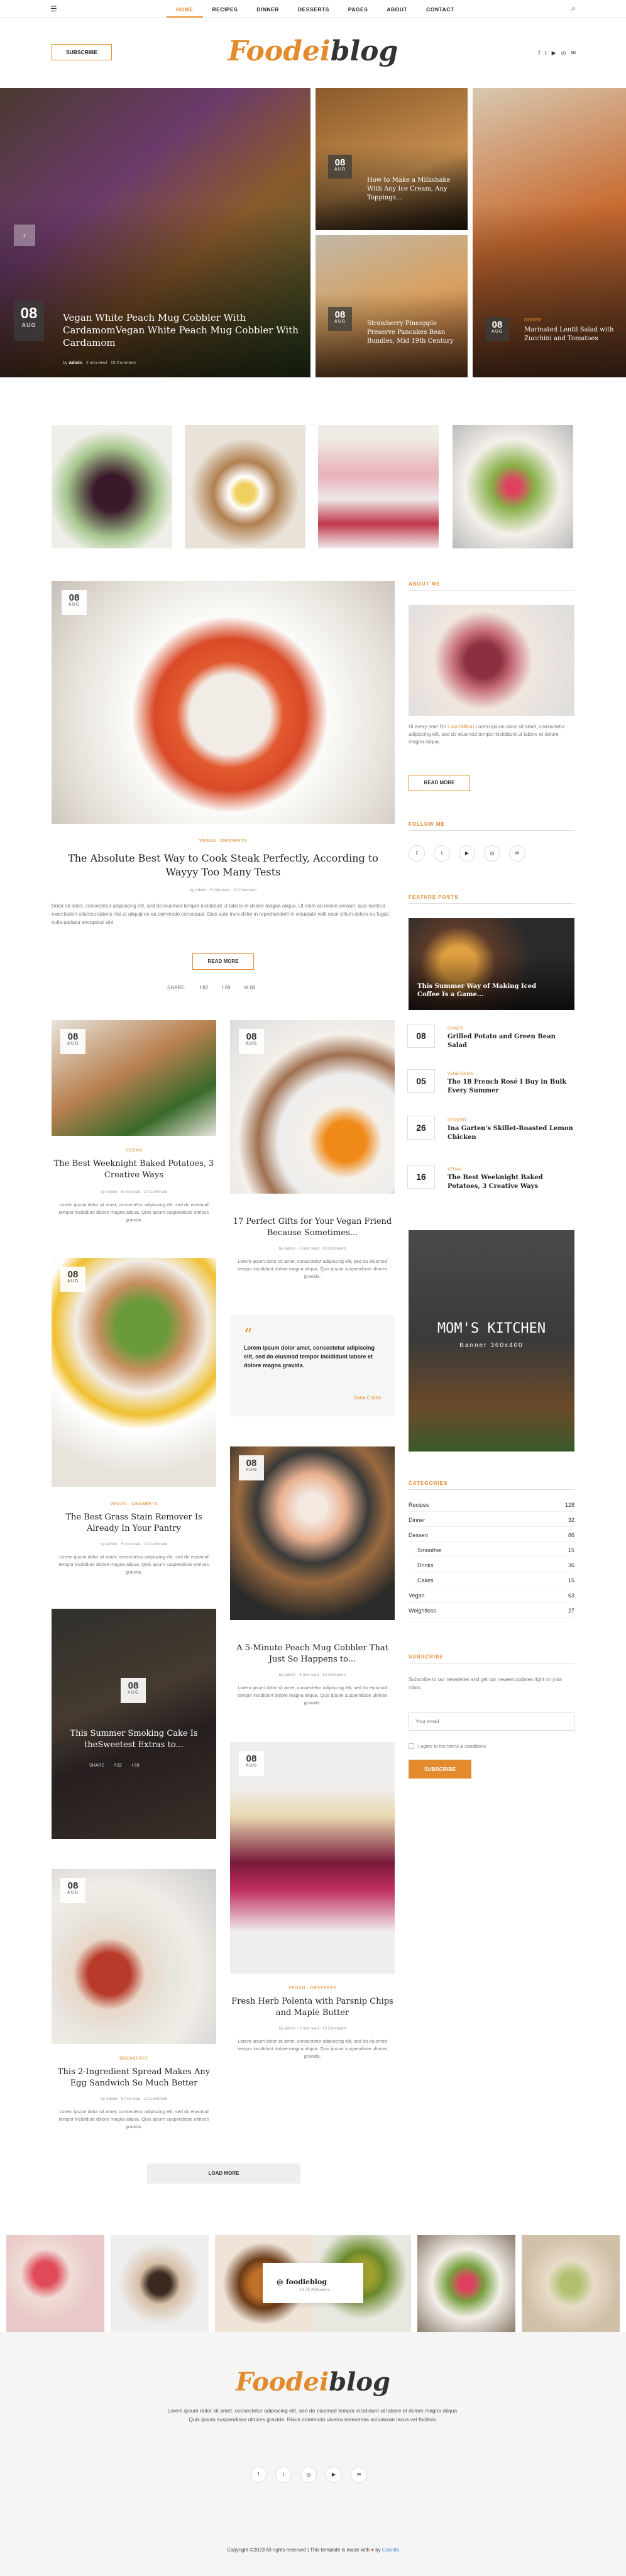 The height and width of the screenshot is (2576, 626). What do you see at coordinates (458, 1120) in the screenshot?
I see `feature-cat-3: DESSERT` at bounding box center [458, 1120].